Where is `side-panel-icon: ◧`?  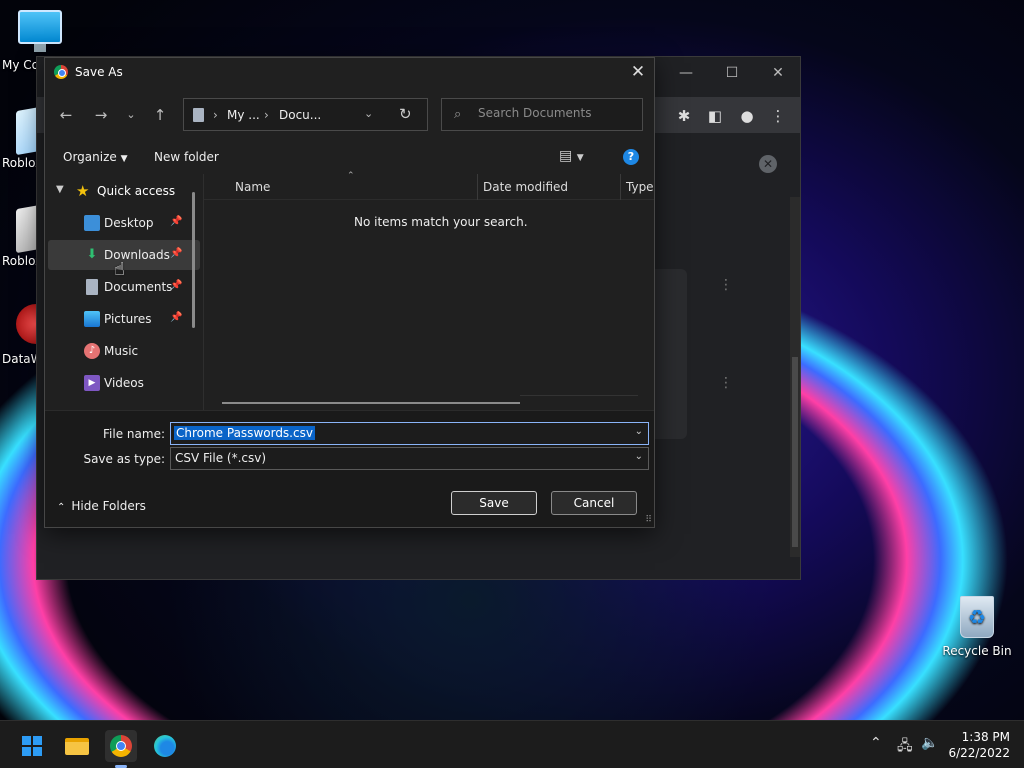 side-panel-icon: ◧ is located at coordinates (715, 116).